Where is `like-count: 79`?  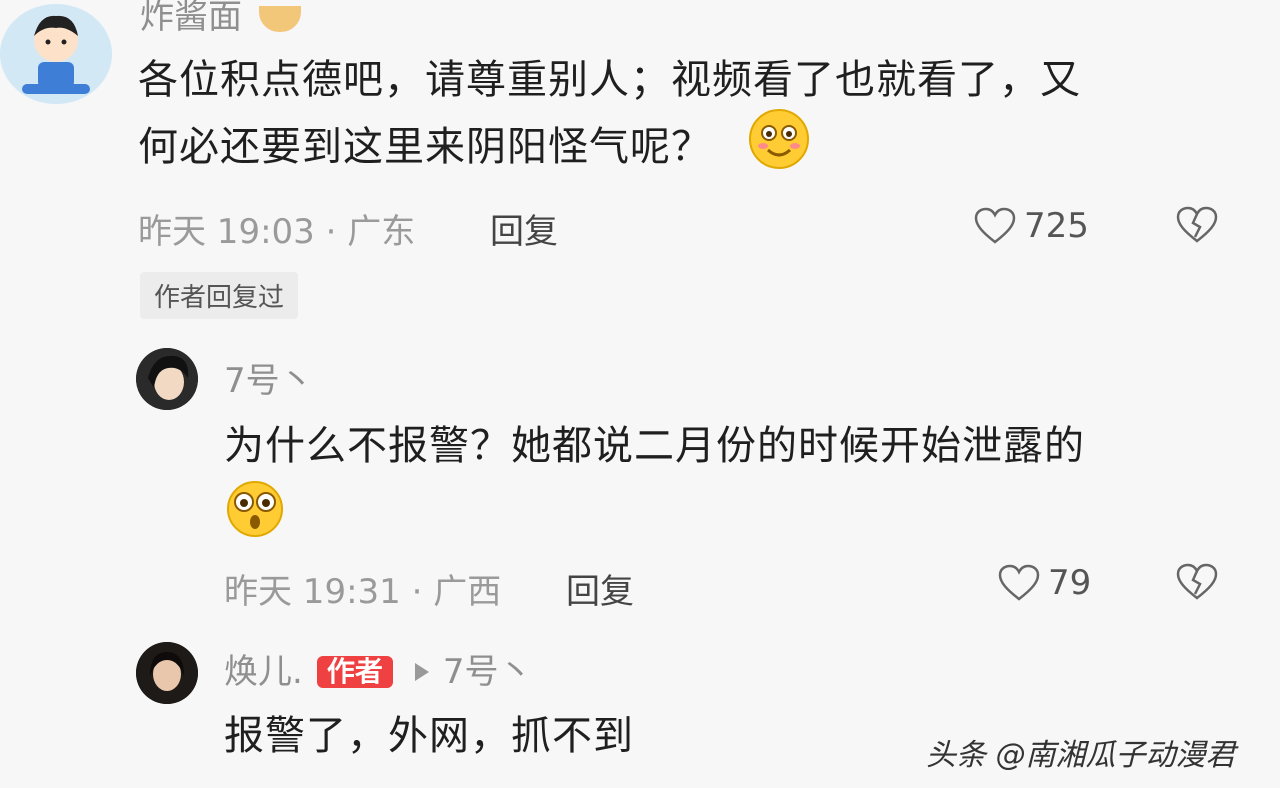 like-count: 79 is located at coordinates (1070, 583).